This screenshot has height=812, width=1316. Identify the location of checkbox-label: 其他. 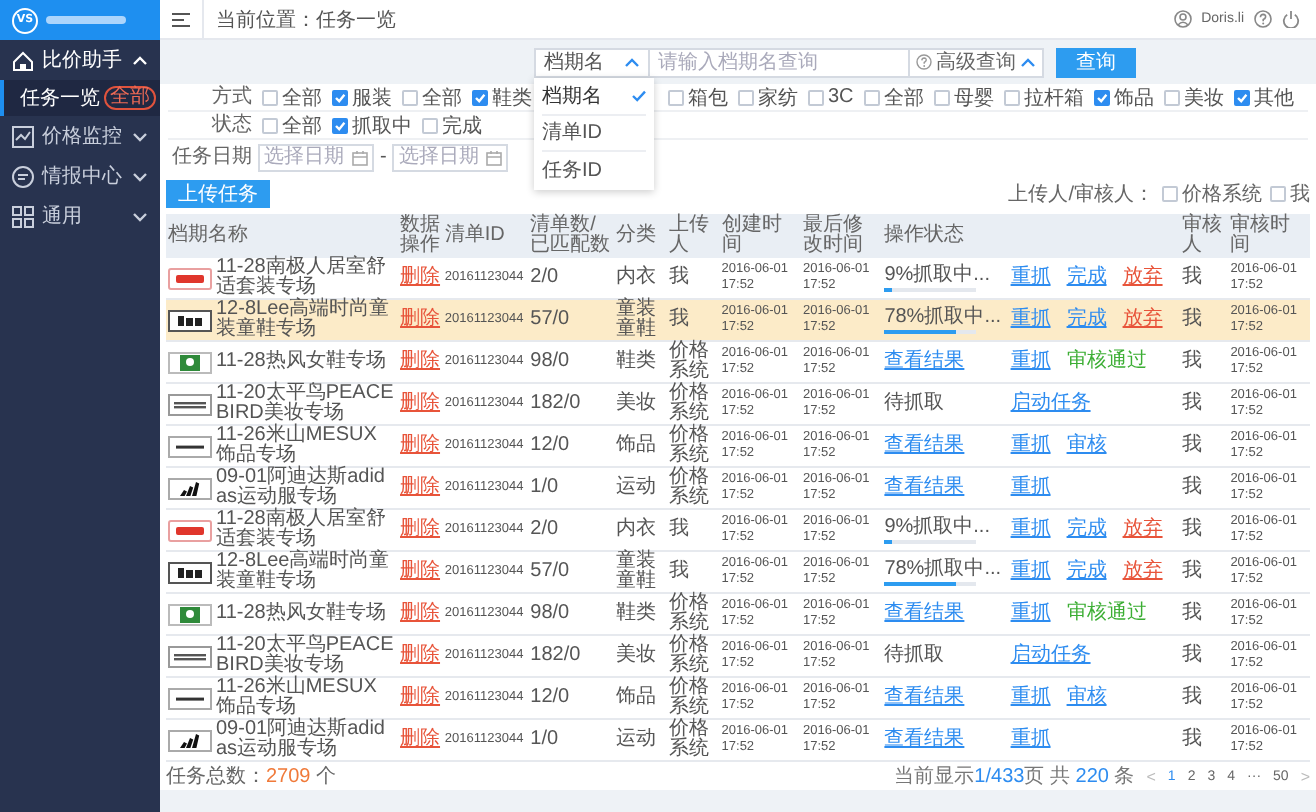
(1273, 97).